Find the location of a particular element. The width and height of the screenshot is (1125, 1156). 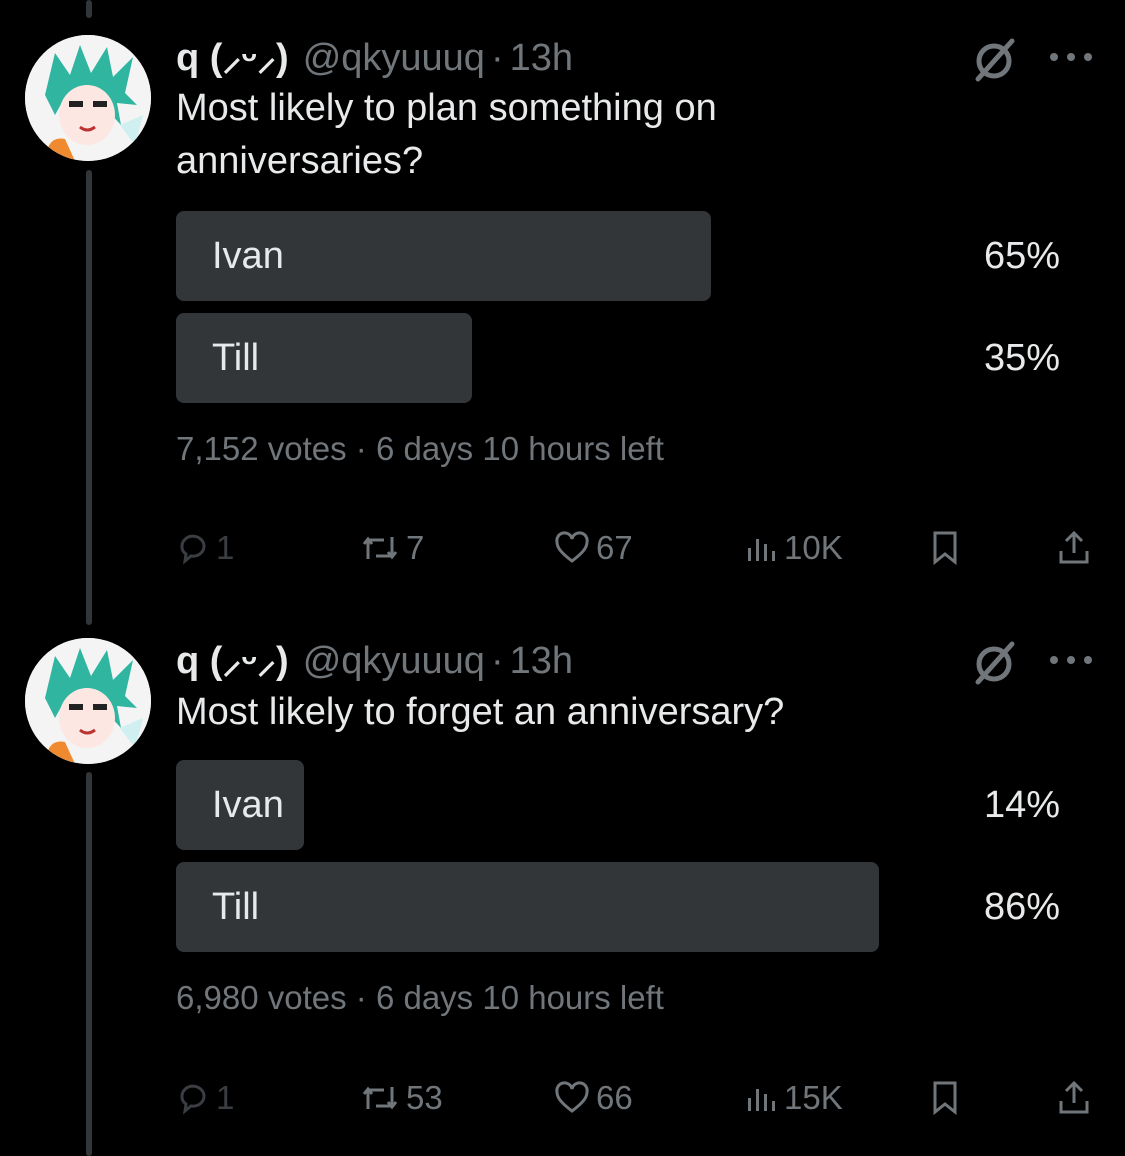

like-count: 66 is located at coordinates (614, 1097).